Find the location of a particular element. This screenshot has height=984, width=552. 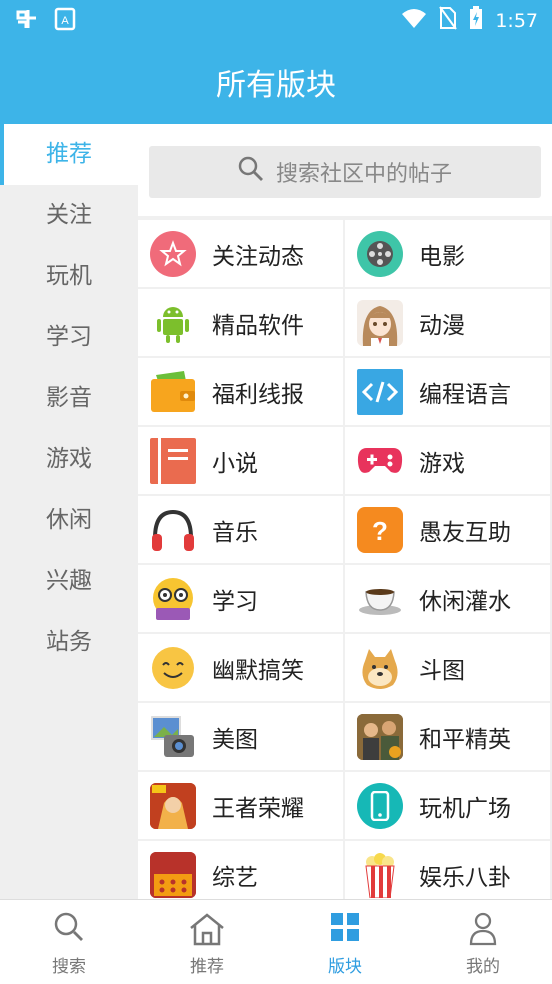

board-item: 王者荣耀 is located at coordinates (240, 805).